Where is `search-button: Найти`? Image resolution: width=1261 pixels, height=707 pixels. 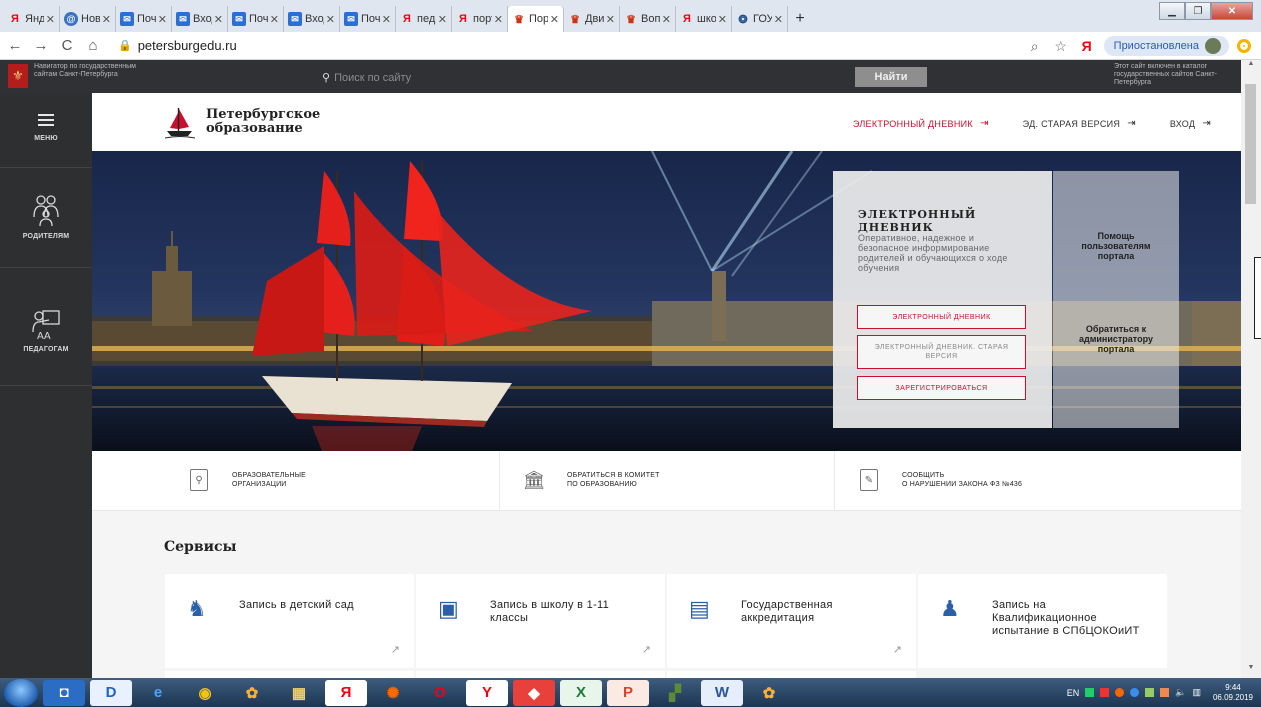
search-button: Найти is located at coordinates (891, 77).